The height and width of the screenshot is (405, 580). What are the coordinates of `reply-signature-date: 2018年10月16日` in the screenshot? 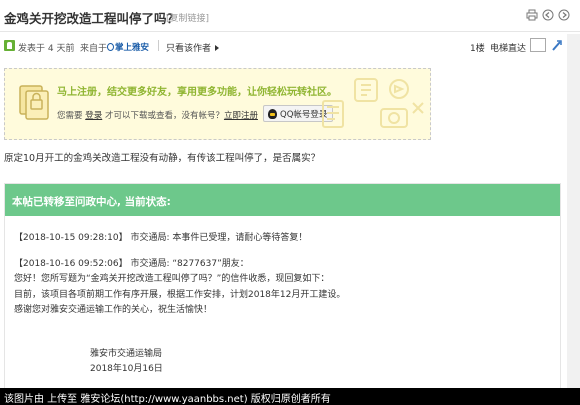 It's located at (126, 369).